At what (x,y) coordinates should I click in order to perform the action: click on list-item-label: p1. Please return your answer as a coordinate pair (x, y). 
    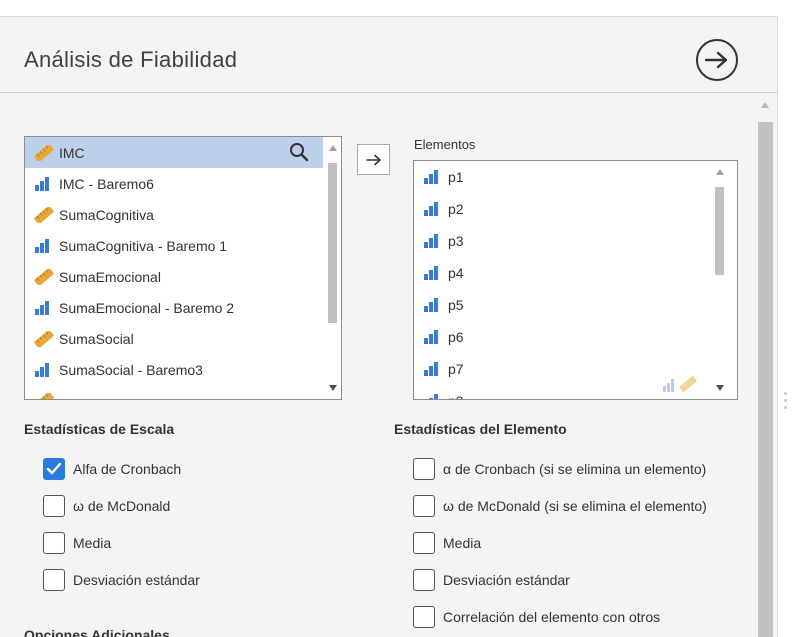
    Looking at the image, I should click on (456, 177).